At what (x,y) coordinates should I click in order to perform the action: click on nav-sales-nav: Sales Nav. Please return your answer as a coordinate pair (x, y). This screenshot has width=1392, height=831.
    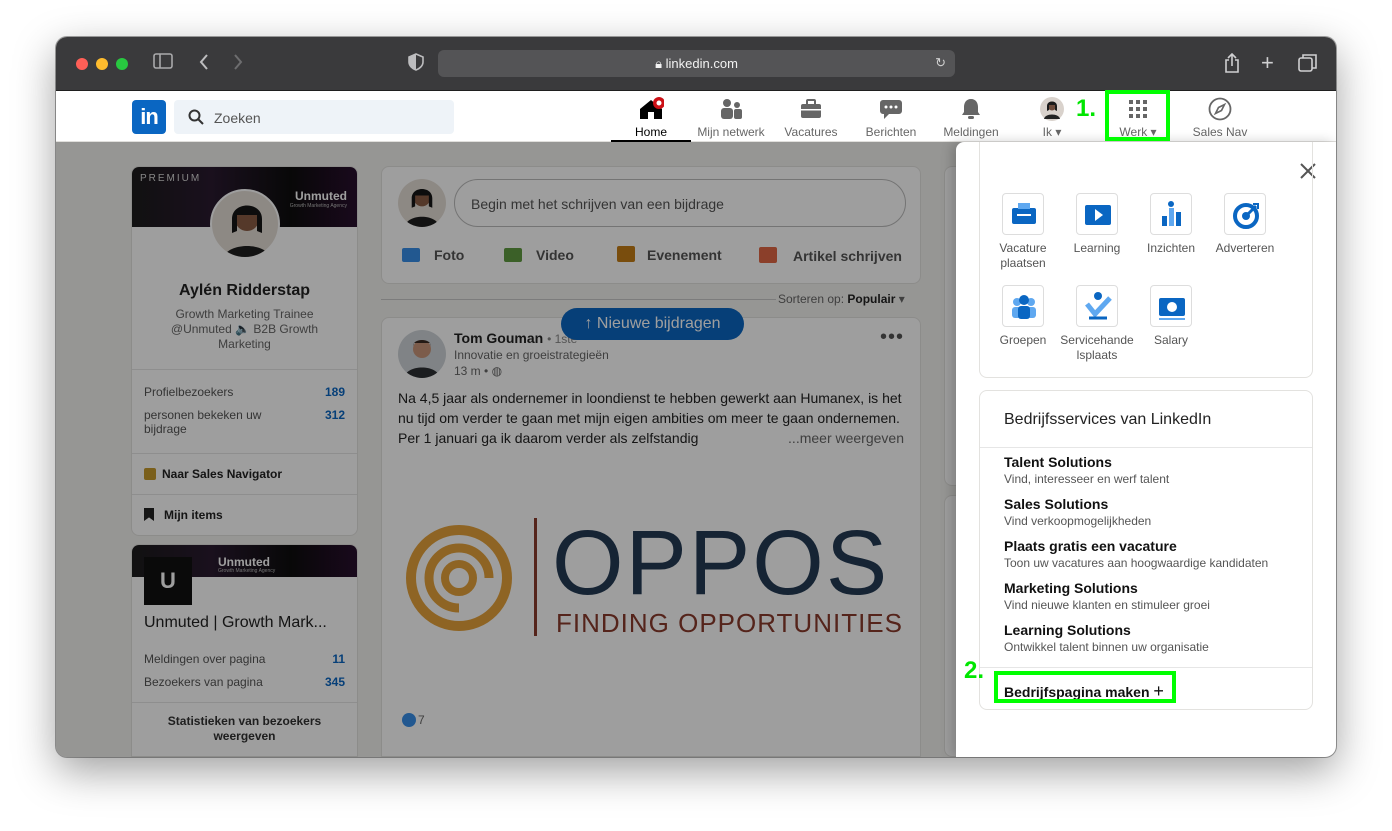
    Looking at the image, I should click on (1220, 116).